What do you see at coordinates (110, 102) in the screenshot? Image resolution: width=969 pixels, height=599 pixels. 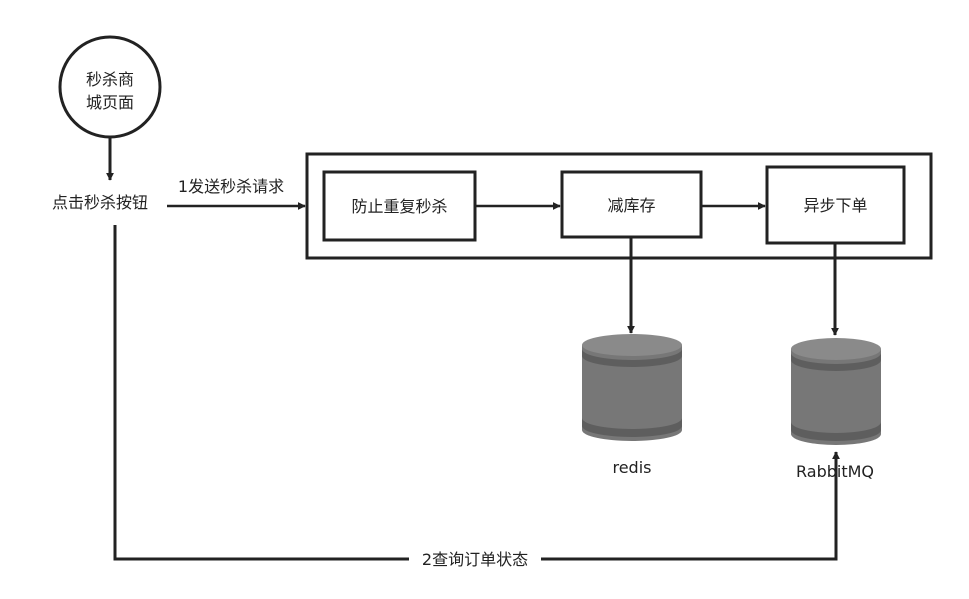 I see `start-page-label-line2: 城页面` at bounding box center [110, 102].